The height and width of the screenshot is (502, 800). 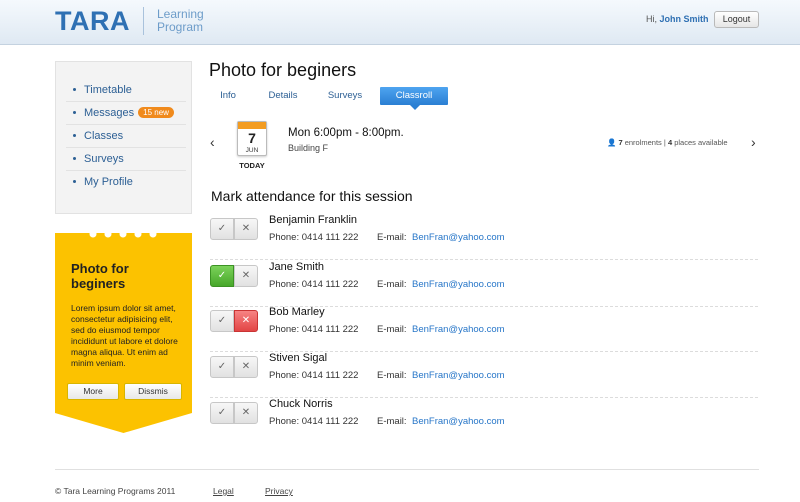 What do you see at coordinates (279, 491) in the screenshot?
I see `privacy-link: Privacy` at bounding box center [279, 491].